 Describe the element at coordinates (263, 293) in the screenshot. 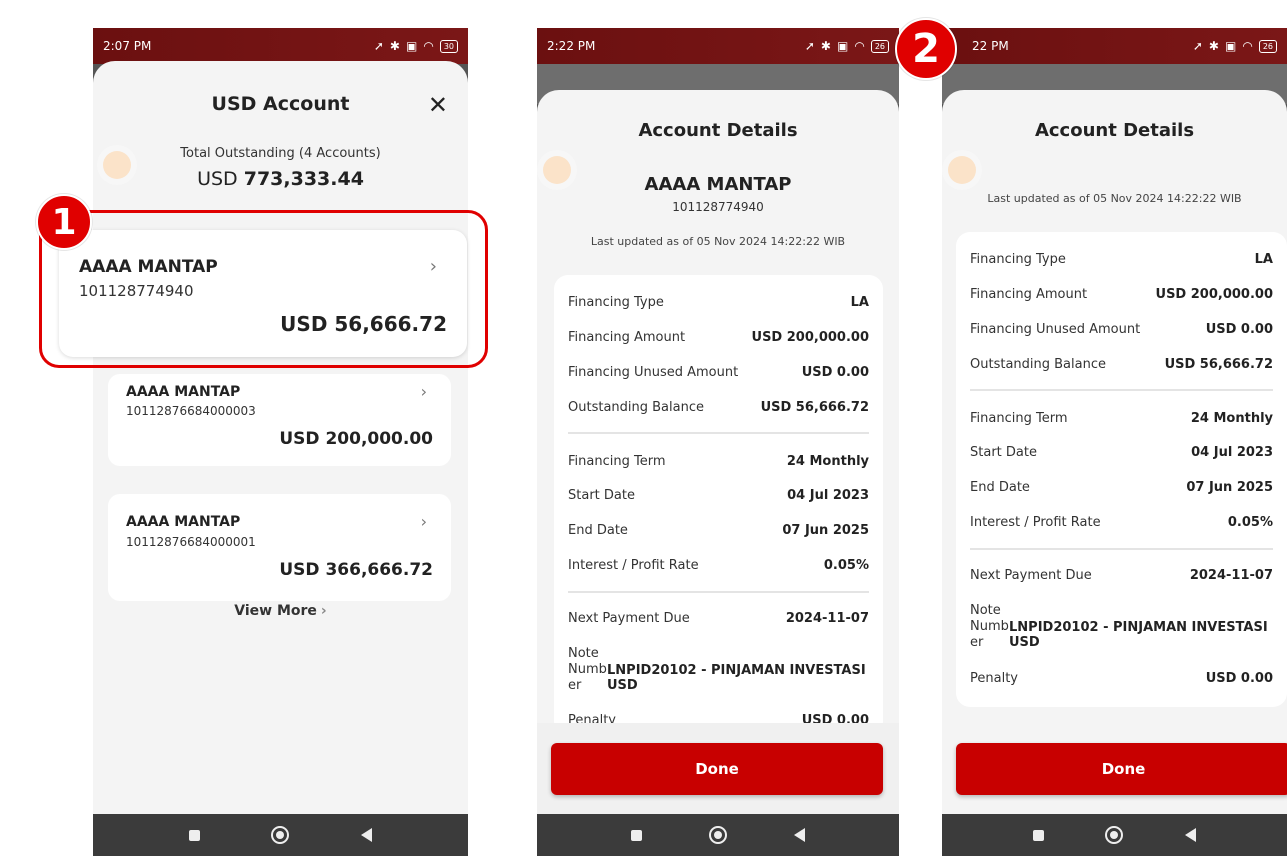

I see `account-card-highlighted: AAAA MANTAP 101128774940 USD 56,666.72 ›` at that location.